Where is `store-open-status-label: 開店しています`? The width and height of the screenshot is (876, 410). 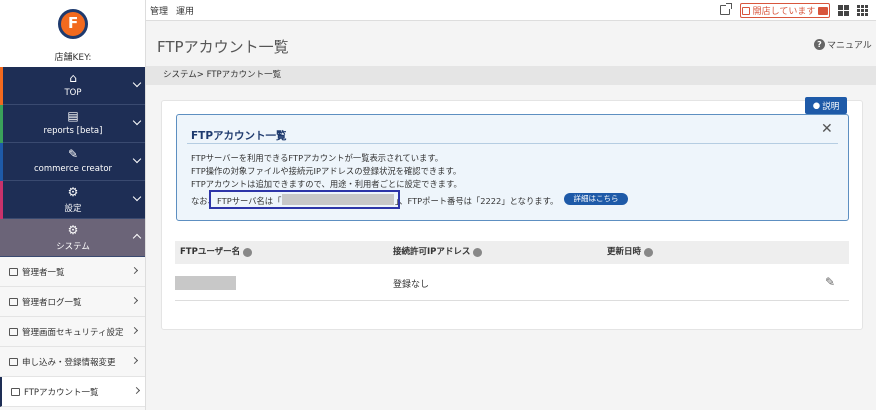 store-open-status-label: 開店しています is located at coordinates (784, 12).